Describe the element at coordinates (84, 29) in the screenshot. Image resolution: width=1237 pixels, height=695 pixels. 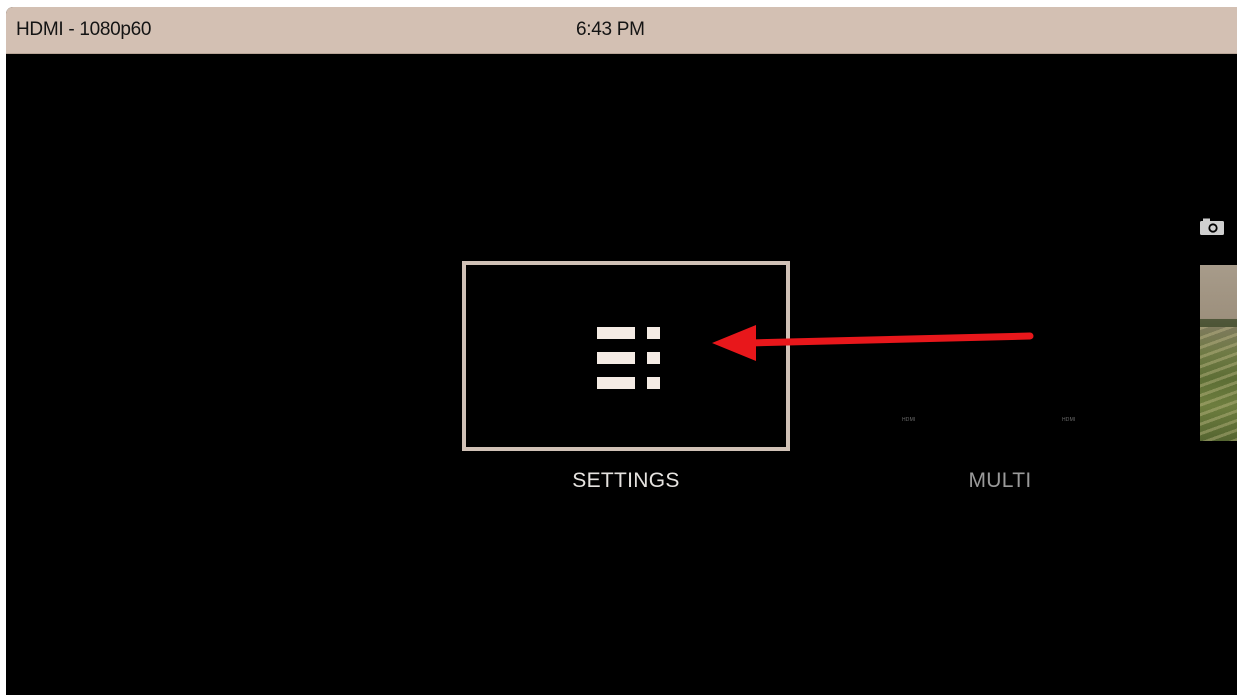
I see `input-format: HDMI - 1080p60` at that location.